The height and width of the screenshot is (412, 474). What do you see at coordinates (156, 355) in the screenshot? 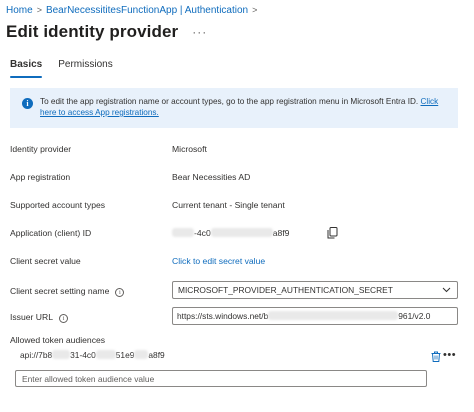
I see `audience-suffix: a8f9` at bounding box center [156, 355].